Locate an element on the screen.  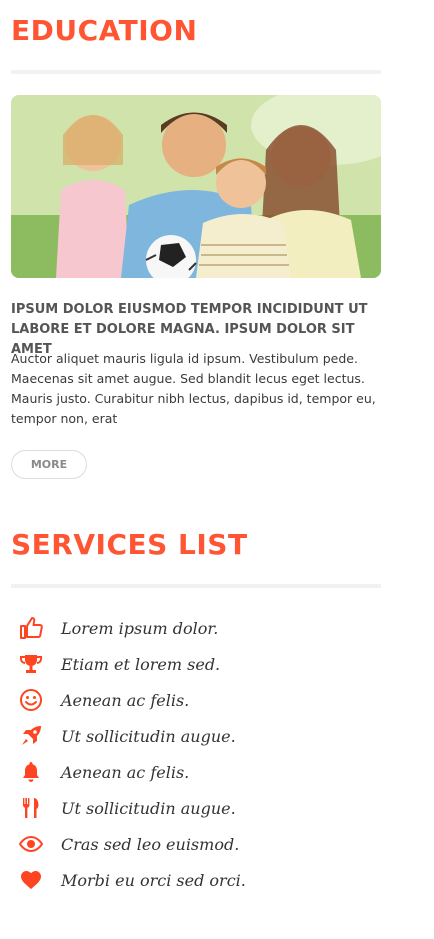
education-title: EDUCATION is located at coordinates (104, 30).